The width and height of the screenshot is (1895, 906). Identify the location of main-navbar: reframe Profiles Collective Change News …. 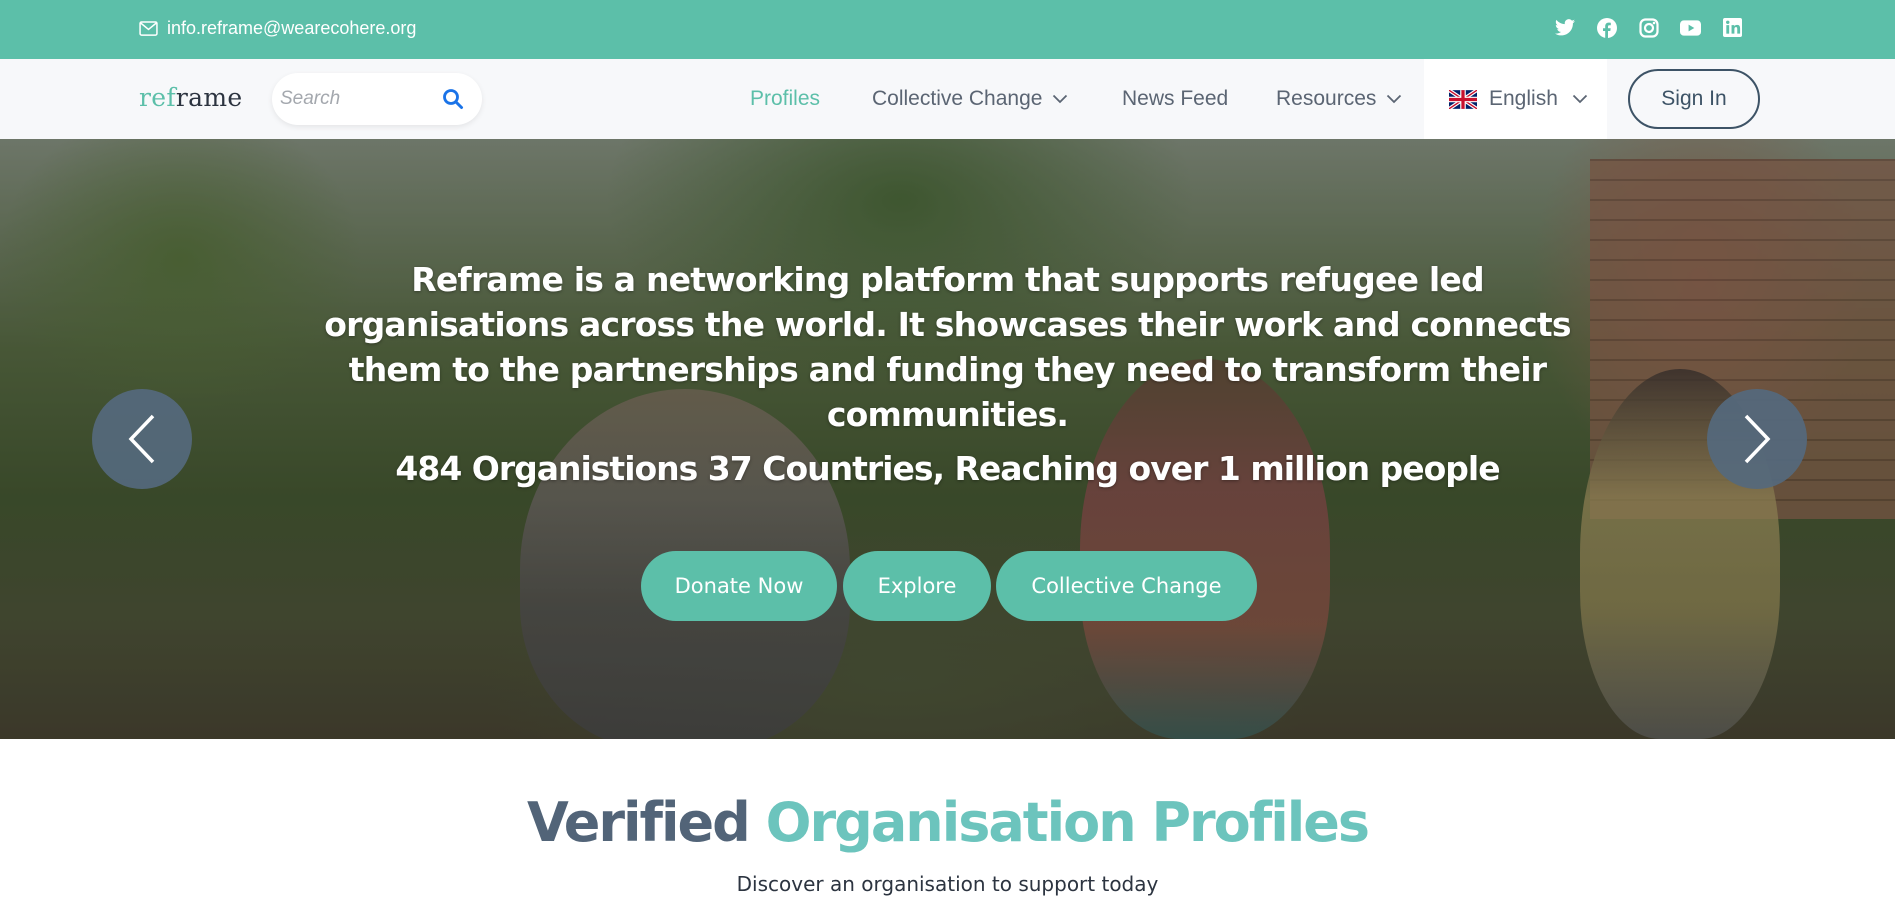
(947, 99).